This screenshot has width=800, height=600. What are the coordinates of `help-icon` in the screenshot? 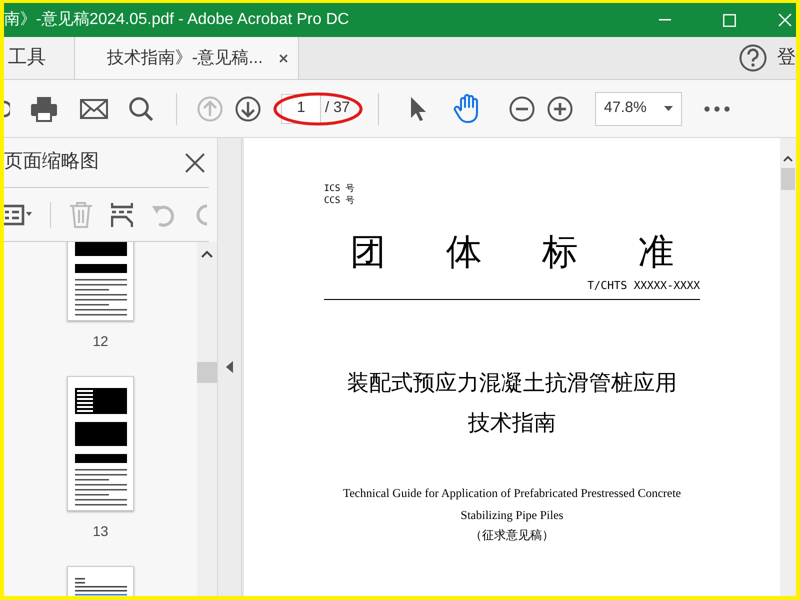 It's located at (753, 58).